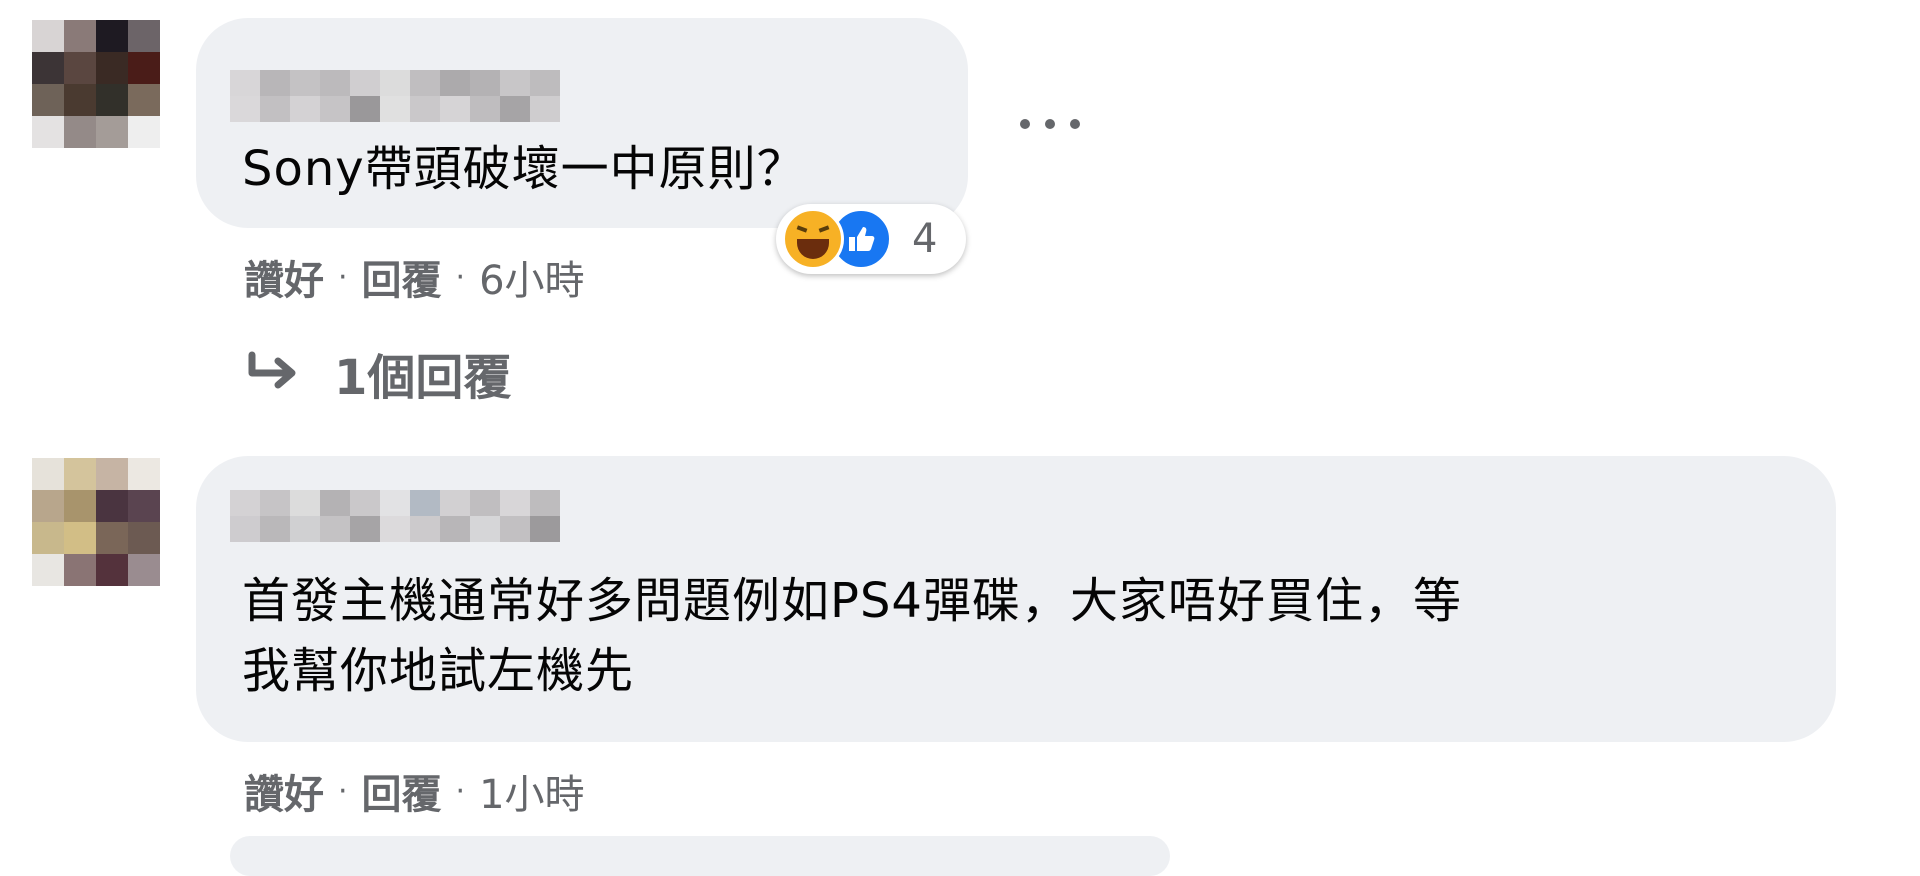 The image size is (1920, 876). What do you see at coordinates (531, 791) in the screenshot?
I see `comment-timestamp: 1小時` at bounding box center [531, 791].